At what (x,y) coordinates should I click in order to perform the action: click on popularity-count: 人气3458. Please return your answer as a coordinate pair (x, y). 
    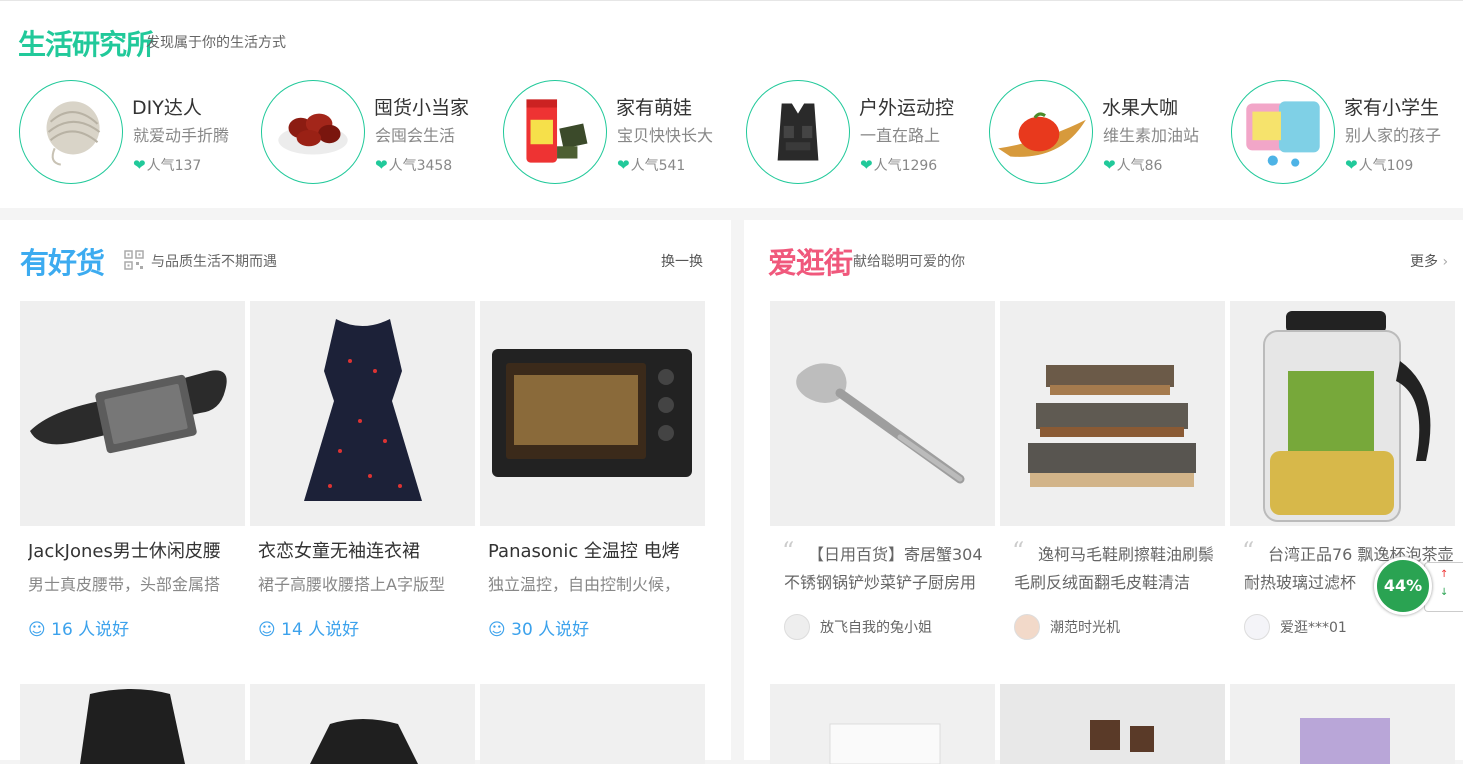
    Looking at the image, I should click on (420, 166).